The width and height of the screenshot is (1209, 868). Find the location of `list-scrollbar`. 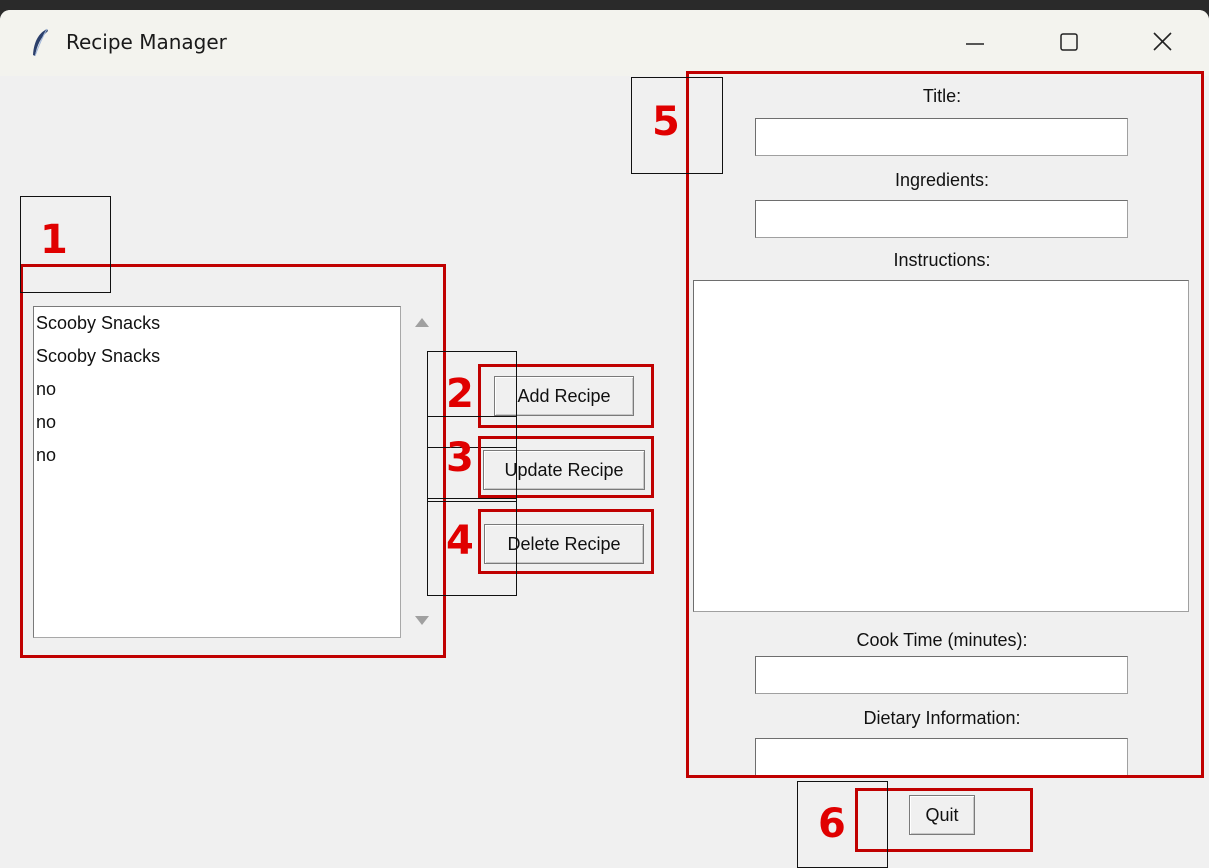

list-scrollbar is located at coordinates (421, 473).